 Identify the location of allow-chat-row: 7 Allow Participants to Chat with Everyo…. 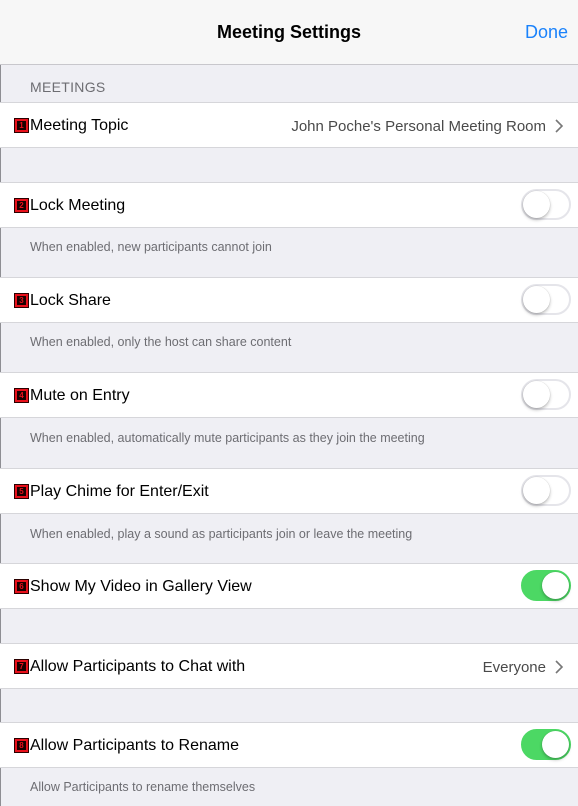
(289, 666).